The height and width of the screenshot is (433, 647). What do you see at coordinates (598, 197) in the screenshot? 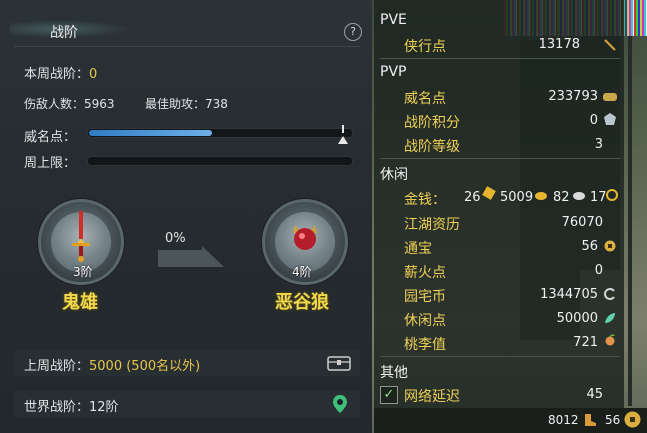
I see `money-copper-b-value: 17` at bounding box center [598, 197].